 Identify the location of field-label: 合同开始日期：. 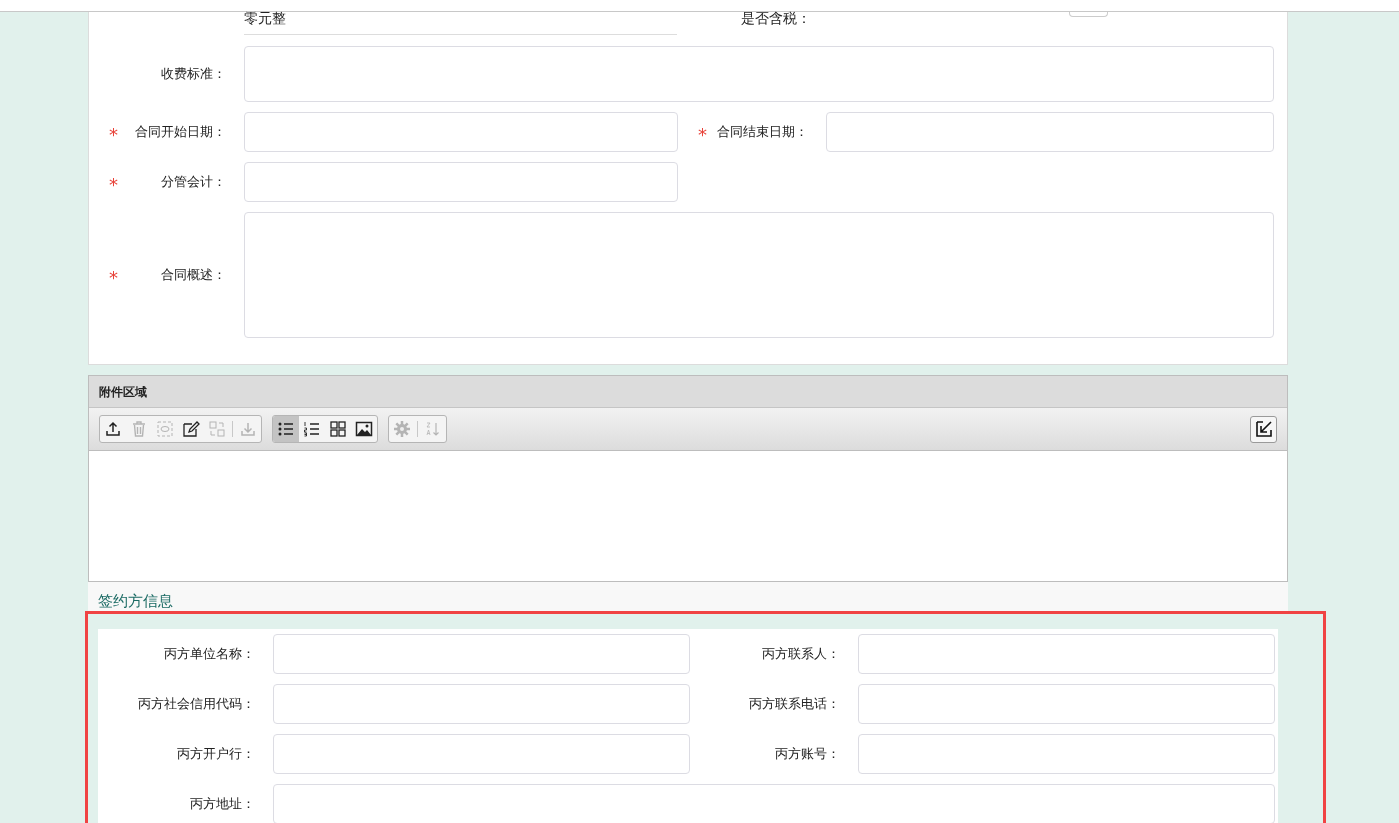
(180, 132).